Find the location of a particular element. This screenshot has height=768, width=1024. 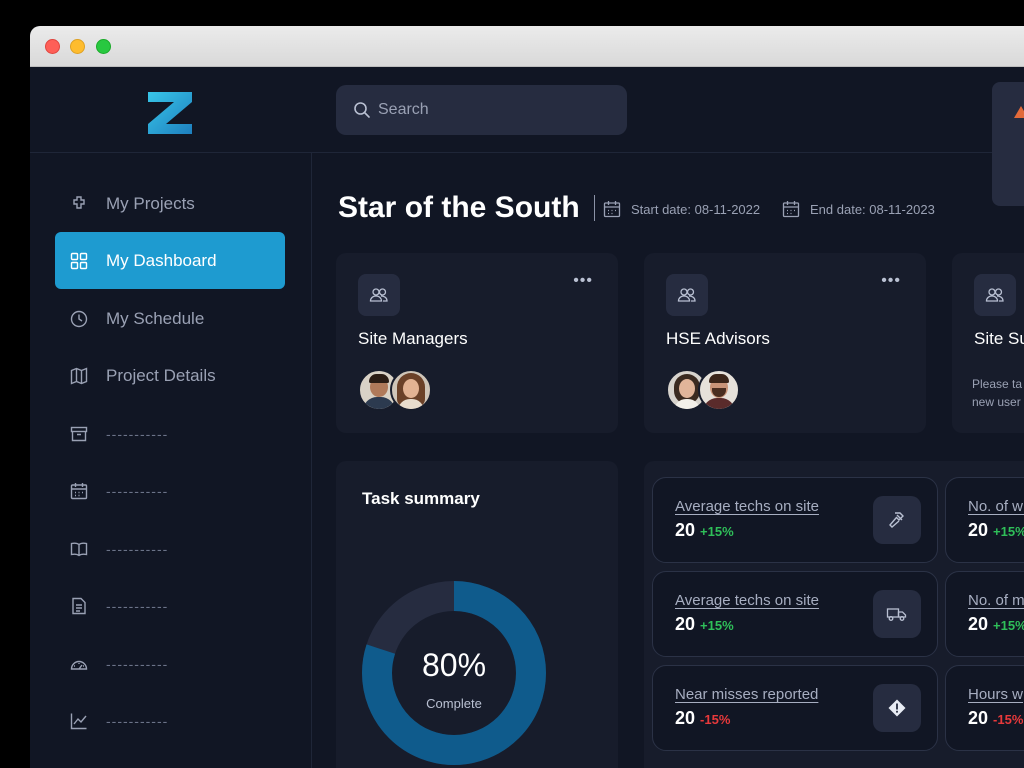

hammer-icon is located at coordinates (897, 520).